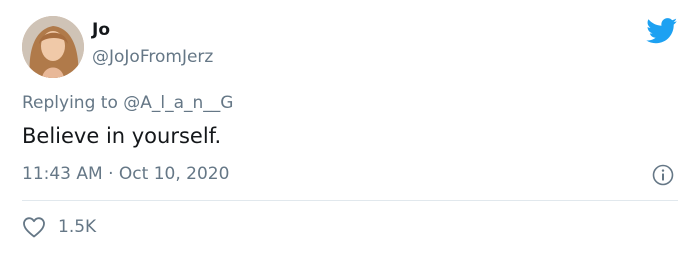 The image size is (700, 253). What do you see at coordinates (77, 227) in the screenshot?
I see `like-count: 1.5K` at bounding box center [77, 227].